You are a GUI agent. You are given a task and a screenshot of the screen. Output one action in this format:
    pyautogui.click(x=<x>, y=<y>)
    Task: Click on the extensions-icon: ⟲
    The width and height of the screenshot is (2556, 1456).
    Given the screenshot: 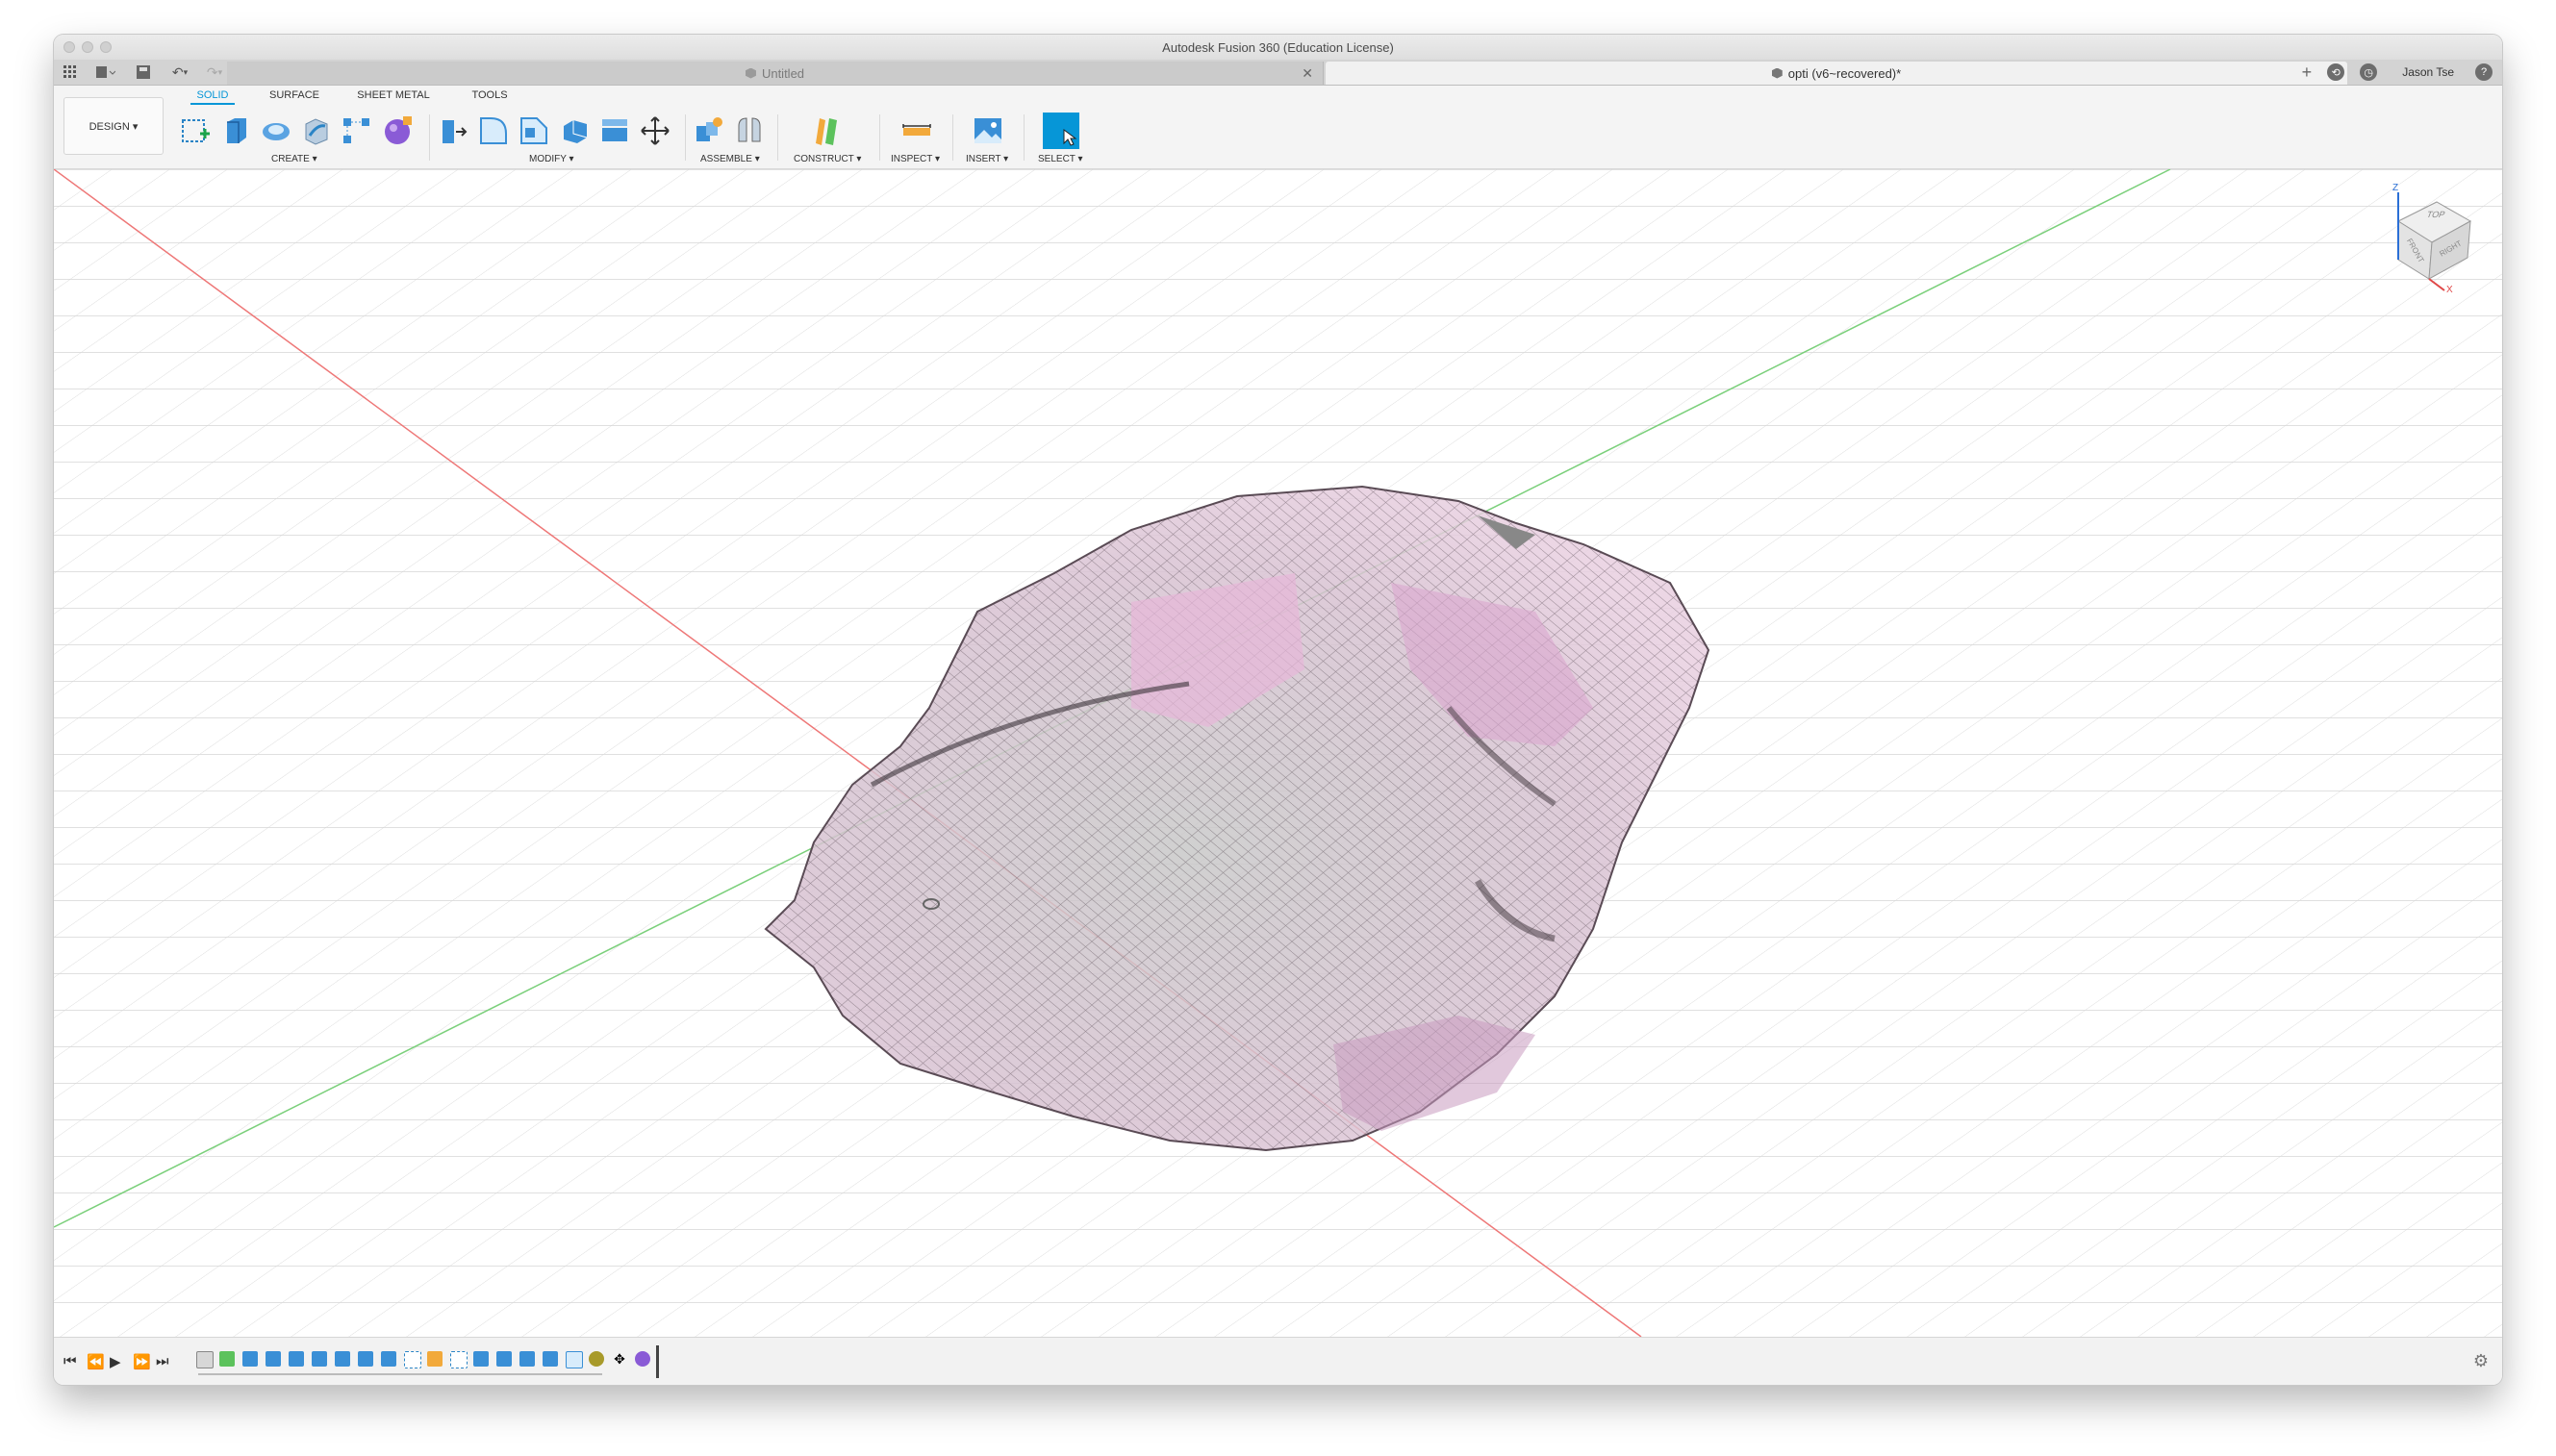 What is the action you would take?
    pyautogui.click(x=2336, y=72)
    